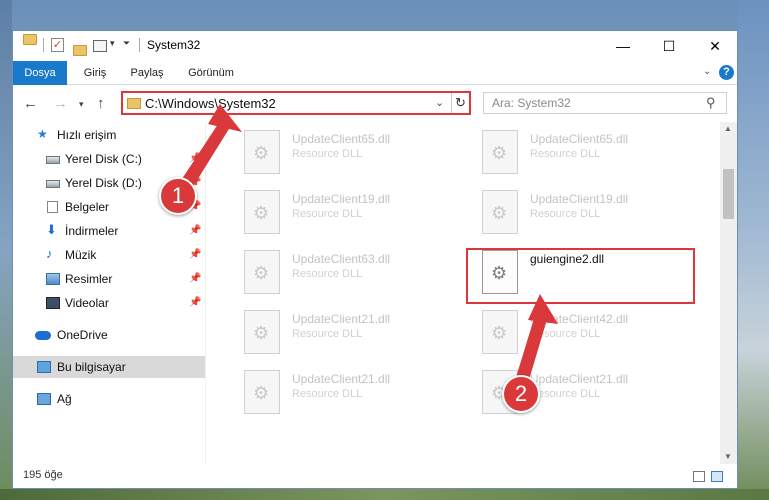 This screenshot has width=769, height=500. I want to click on computer-icon, so click(44, 367).